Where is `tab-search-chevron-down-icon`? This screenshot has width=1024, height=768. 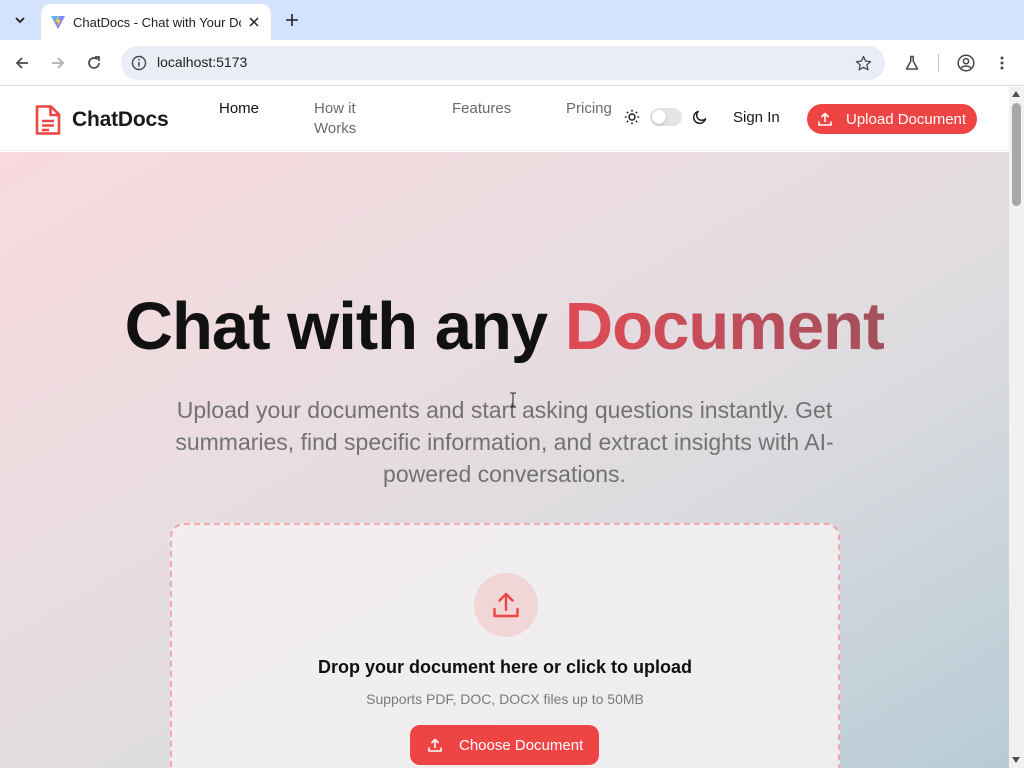 tab-search-chevron-down-icon is located at coordinates (20, 20).